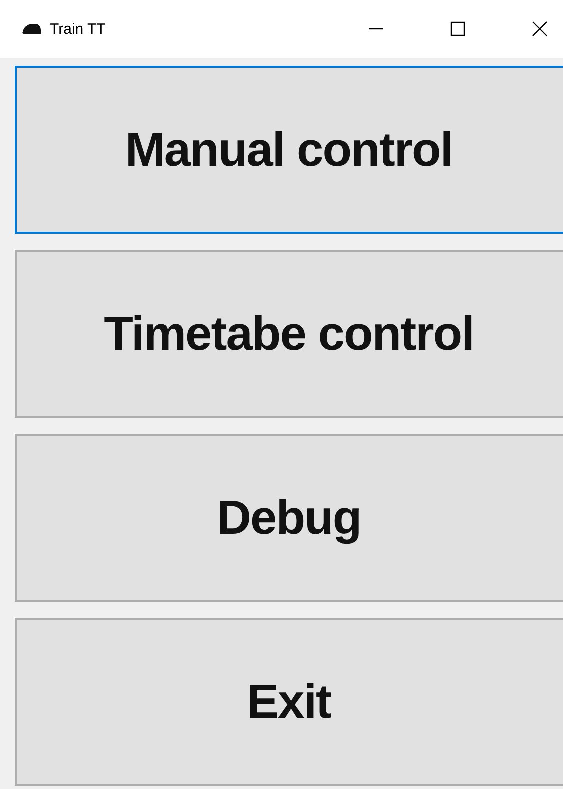 The image size is (563, 789). What do you see at coordinates (376, 29) in the screenshot?
I see `minimize-icon` at bounding box center [376, 29].